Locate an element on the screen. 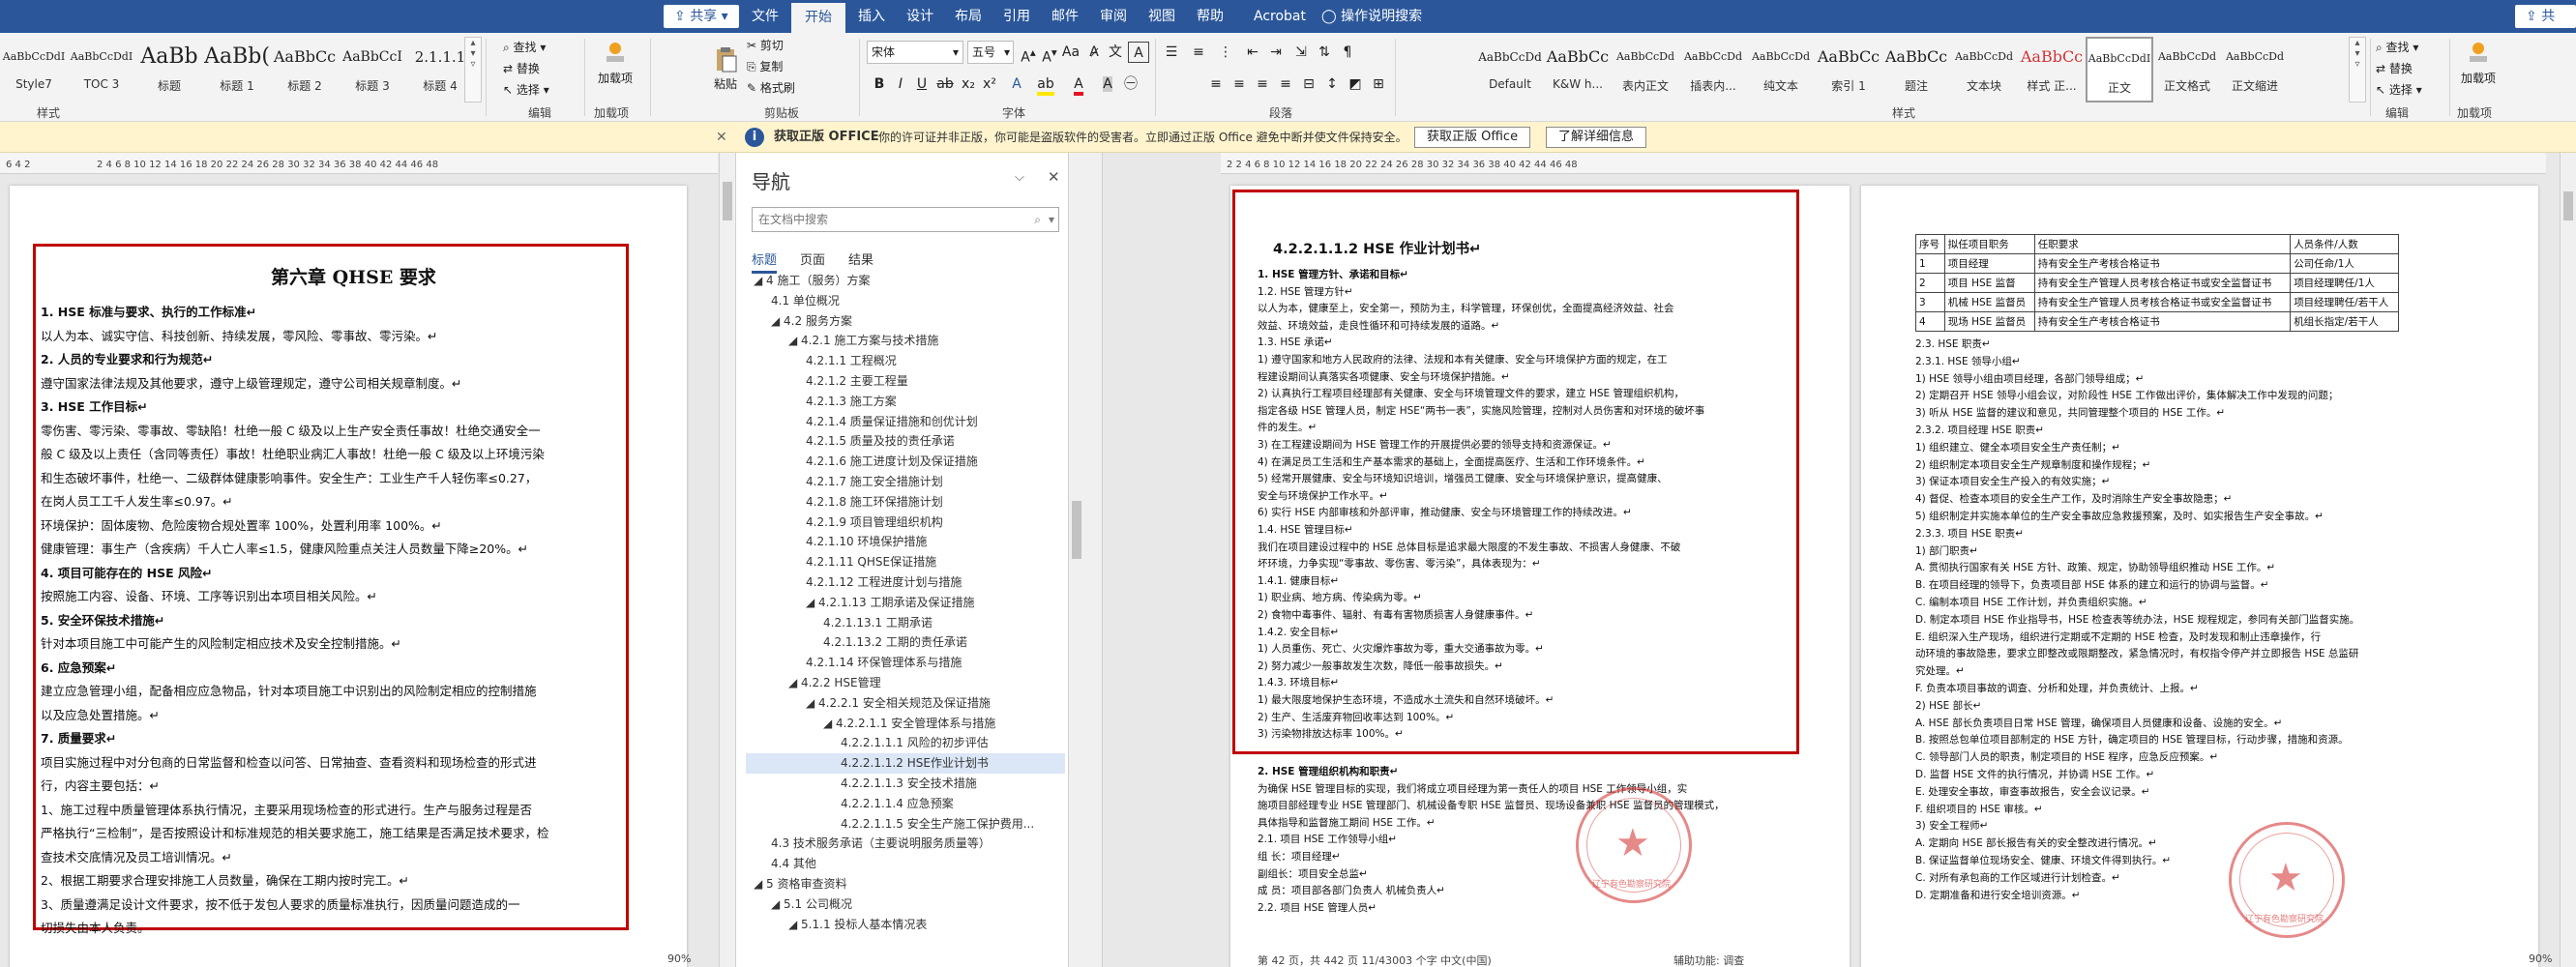  nav-heading-item: 4.3 技术服务承诺（主要说明服务质量等） is located at coordinates (905, 844).